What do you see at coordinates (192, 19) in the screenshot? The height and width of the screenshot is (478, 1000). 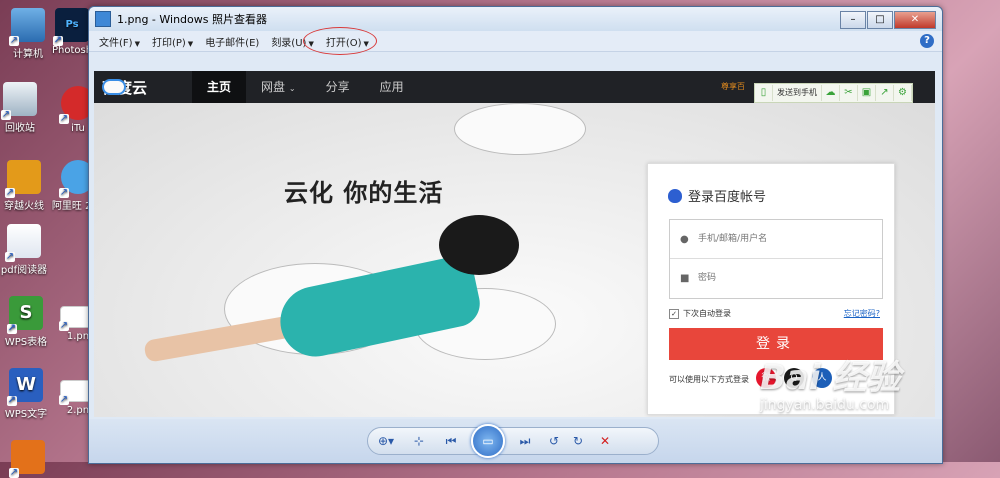 I see `window-title: 1.png - Windows 照片查看器` at bounding box center [192, 19].